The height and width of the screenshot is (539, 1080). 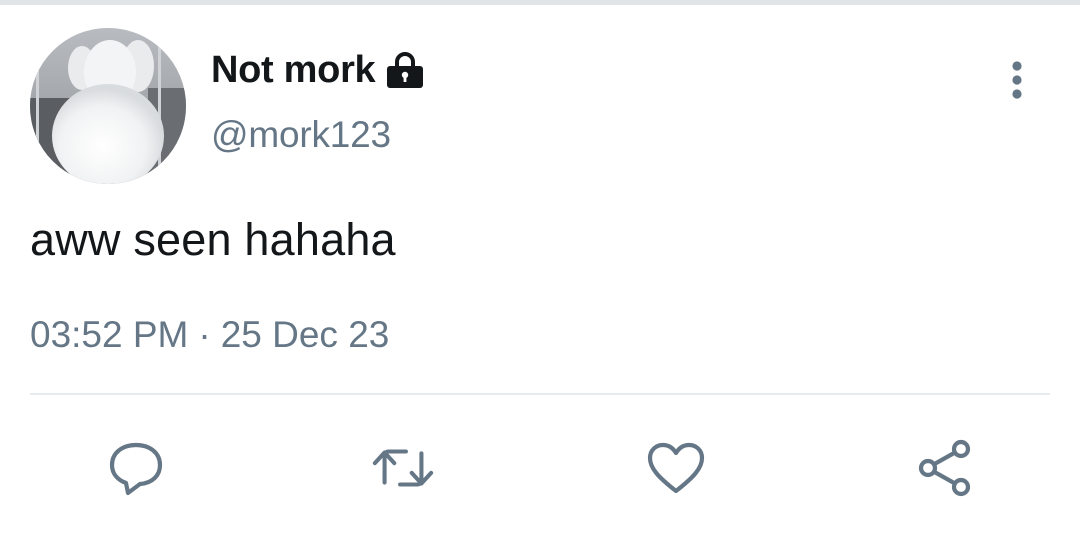 I want to click on actions-divider, so click(x=540, y=394).